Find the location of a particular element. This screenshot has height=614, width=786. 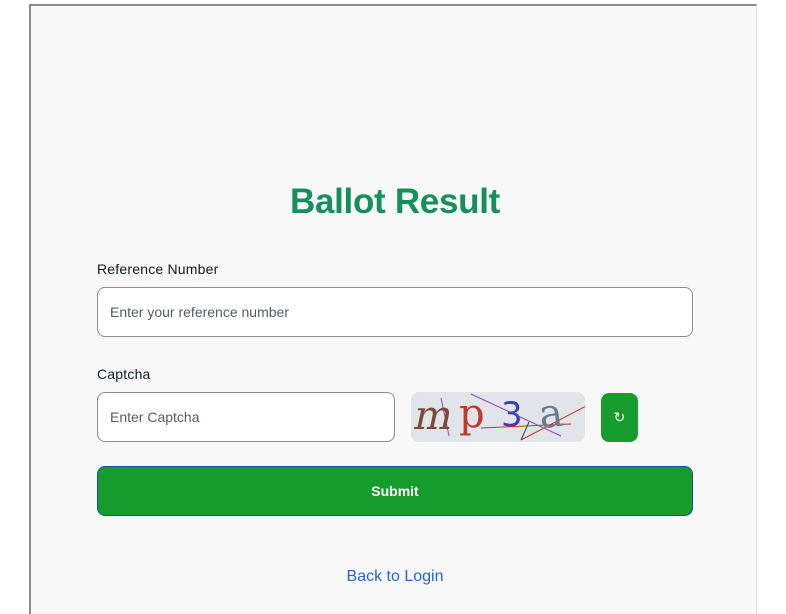

captcha-char: 3 is located at coordinates (512, 415).